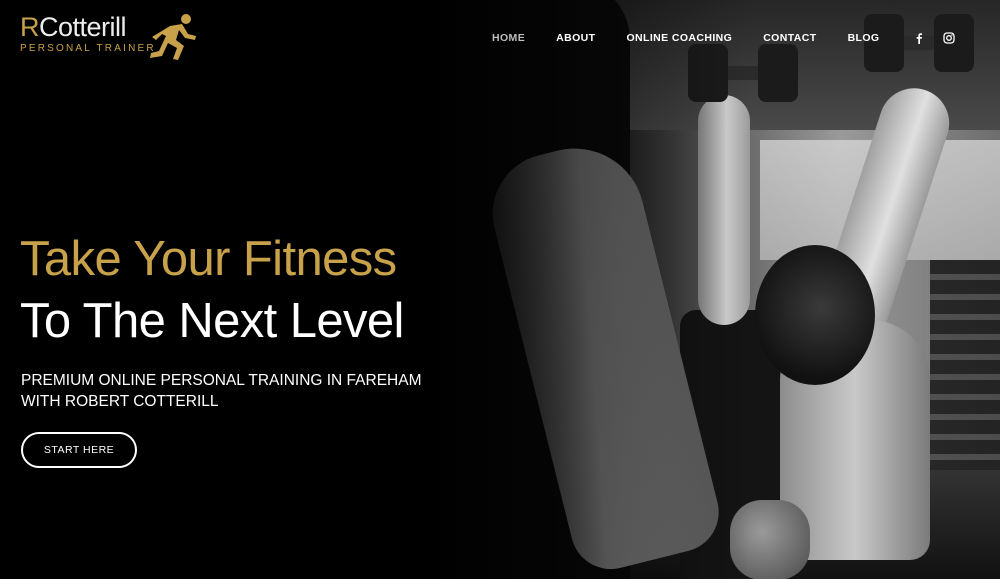 This screenshot has height=579, width=1000. Describe the element at coordinates (679, 38) in the screenshot. I see `nav-item-online-coaching: ONLINE COACHING` at that location.